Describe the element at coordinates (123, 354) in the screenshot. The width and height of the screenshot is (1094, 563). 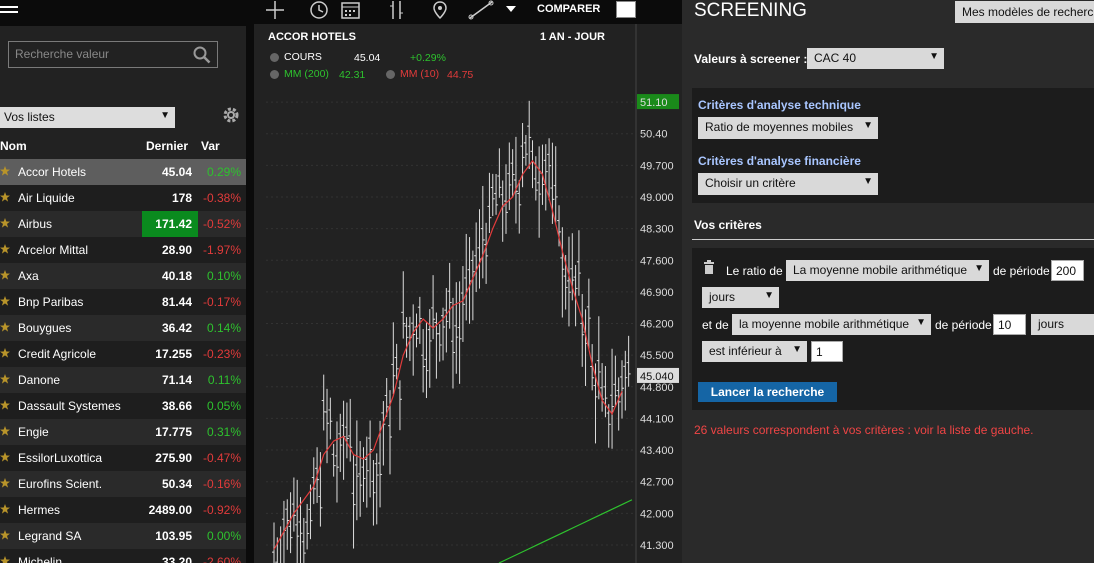
I see `table-row: Credit Agricole 17.255 -0.23%` at that location.